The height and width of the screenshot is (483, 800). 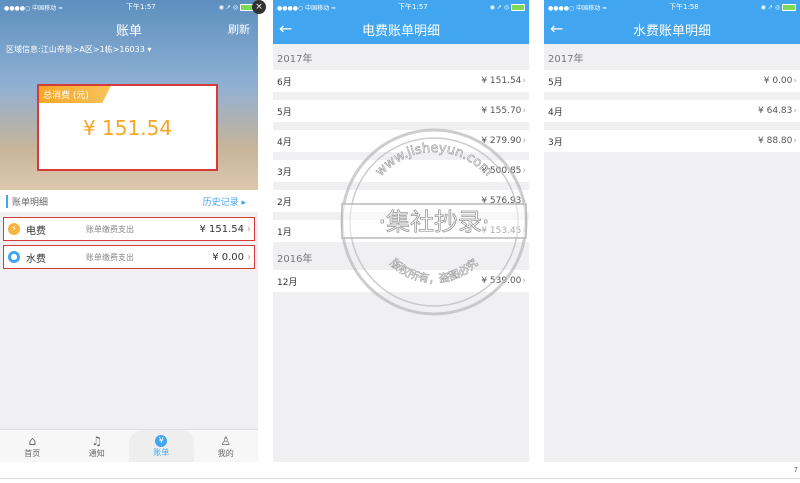 What do you see at coordinates (672, 141) in the screenshot?
I see `list-item: 3月 ¥ 88.80›` at bounding box center [672, 141].